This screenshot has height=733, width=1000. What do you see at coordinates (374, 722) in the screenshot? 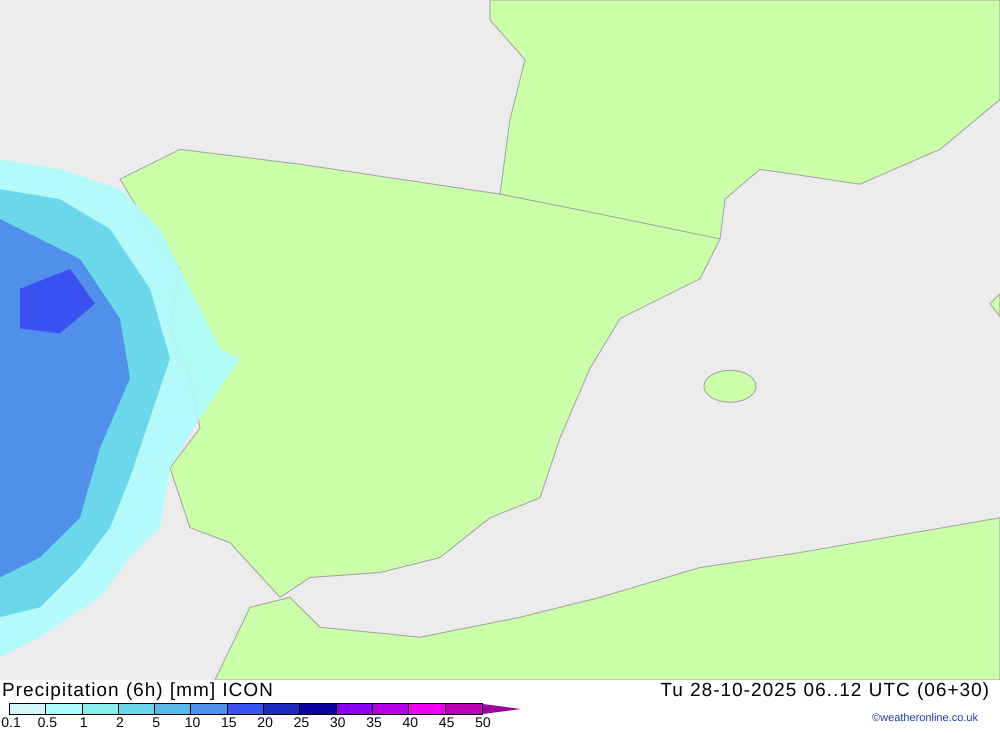
I see `scale-label: 35` at bounding box center [374, 722].